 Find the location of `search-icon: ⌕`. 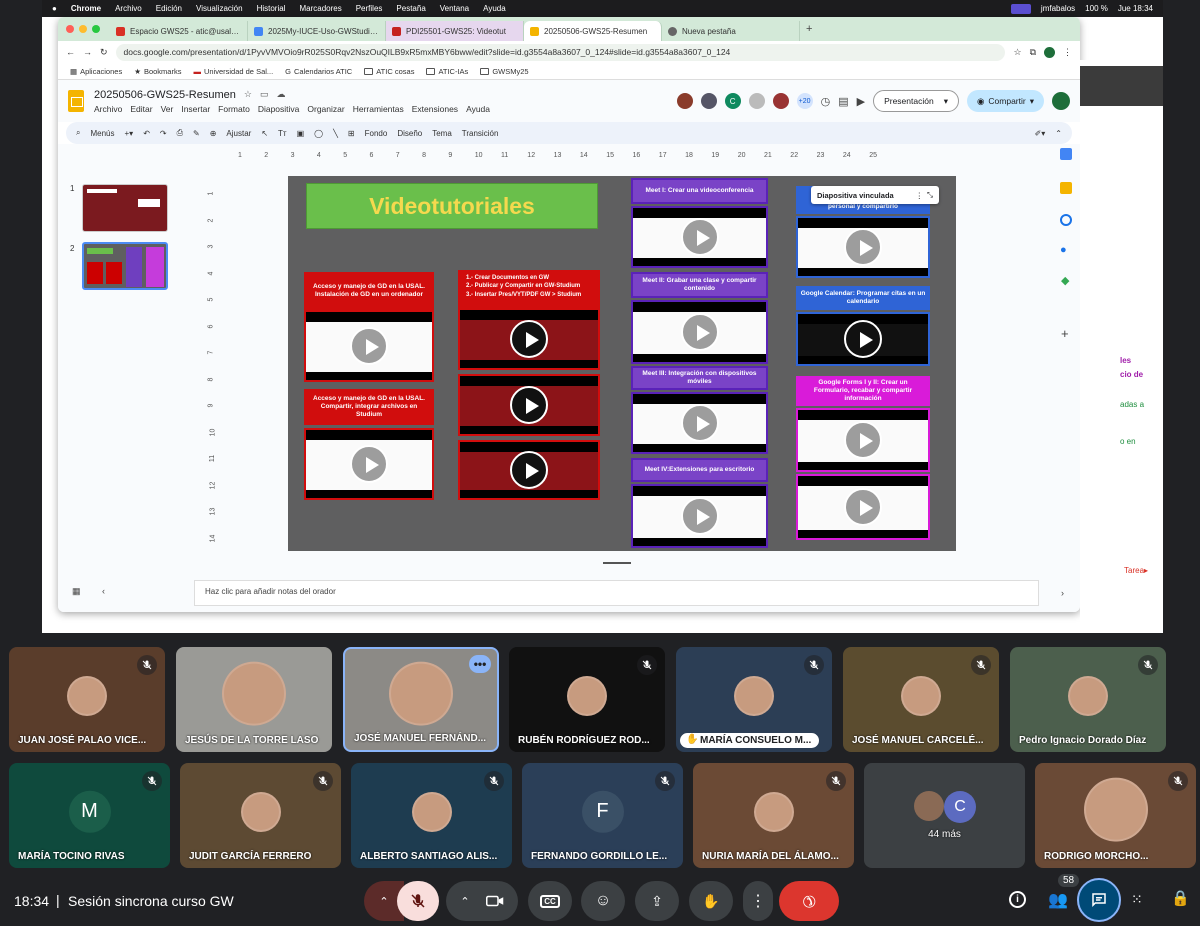

search-icon: ⌕ is located at coordinates (78, 133).